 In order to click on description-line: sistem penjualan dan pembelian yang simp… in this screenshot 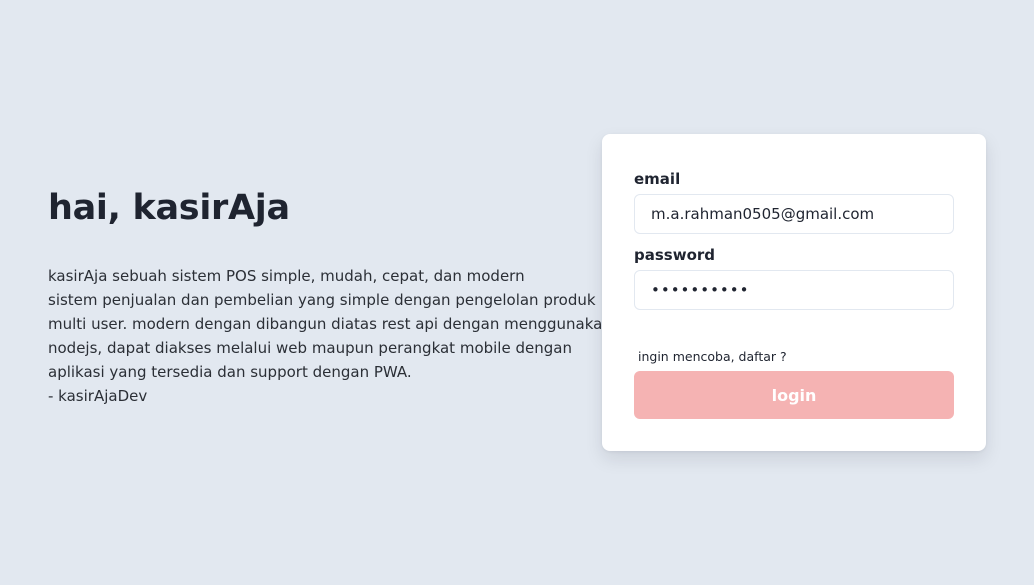, I will do `click(322, 300)`.